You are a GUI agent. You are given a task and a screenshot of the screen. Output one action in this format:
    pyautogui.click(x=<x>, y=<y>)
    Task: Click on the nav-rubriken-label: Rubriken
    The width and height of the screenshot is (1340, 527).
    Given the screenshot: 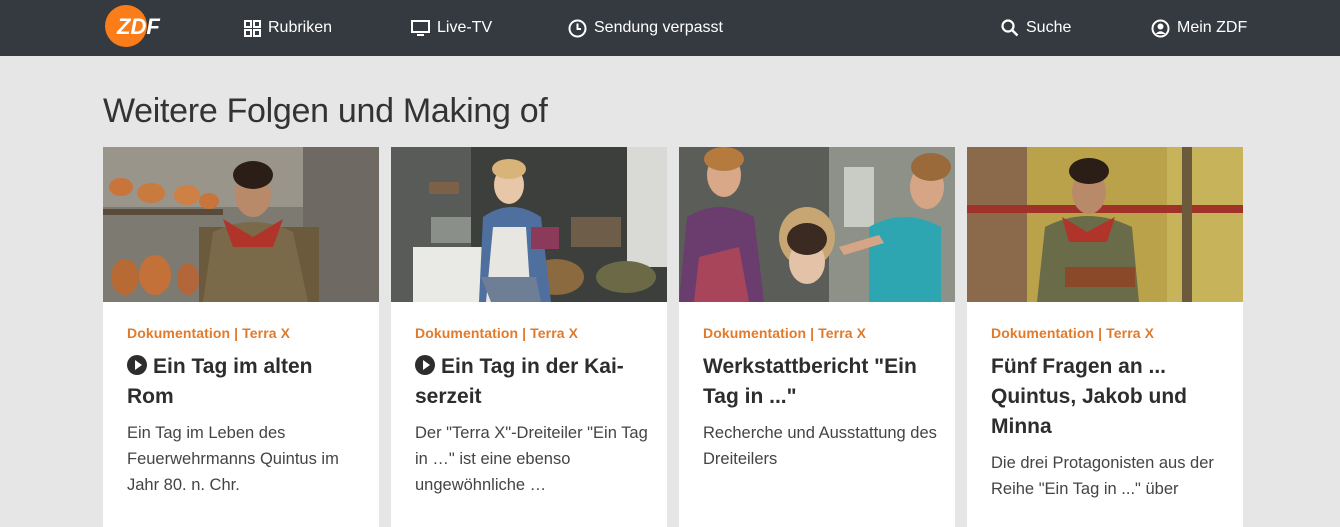 What is the action you would take?
    pyautogui.click(x=300, y=27)
    